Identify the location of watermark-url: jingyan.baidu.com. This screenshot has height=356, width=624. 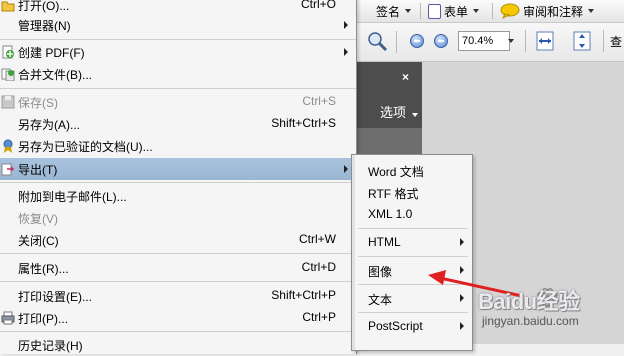
(530, 321).